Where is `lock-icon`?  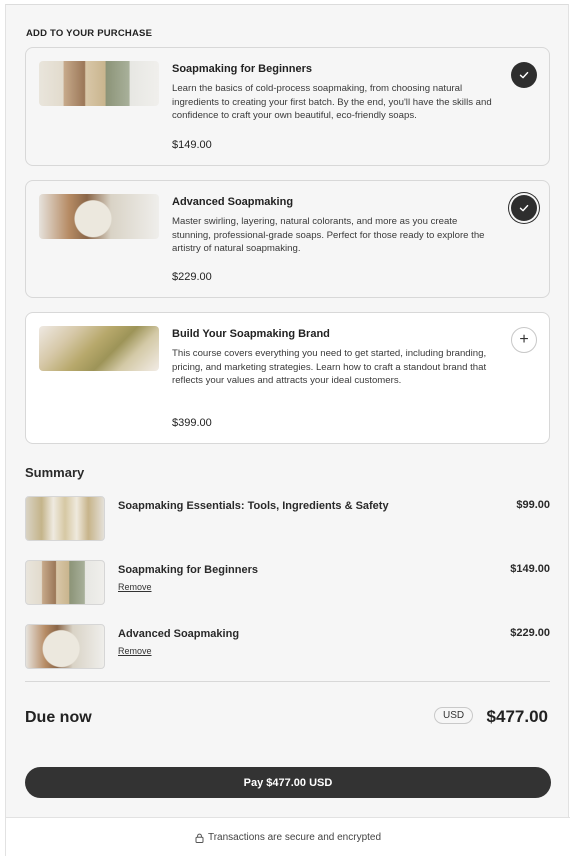
lock-icon is located at coordinates (199, 838).